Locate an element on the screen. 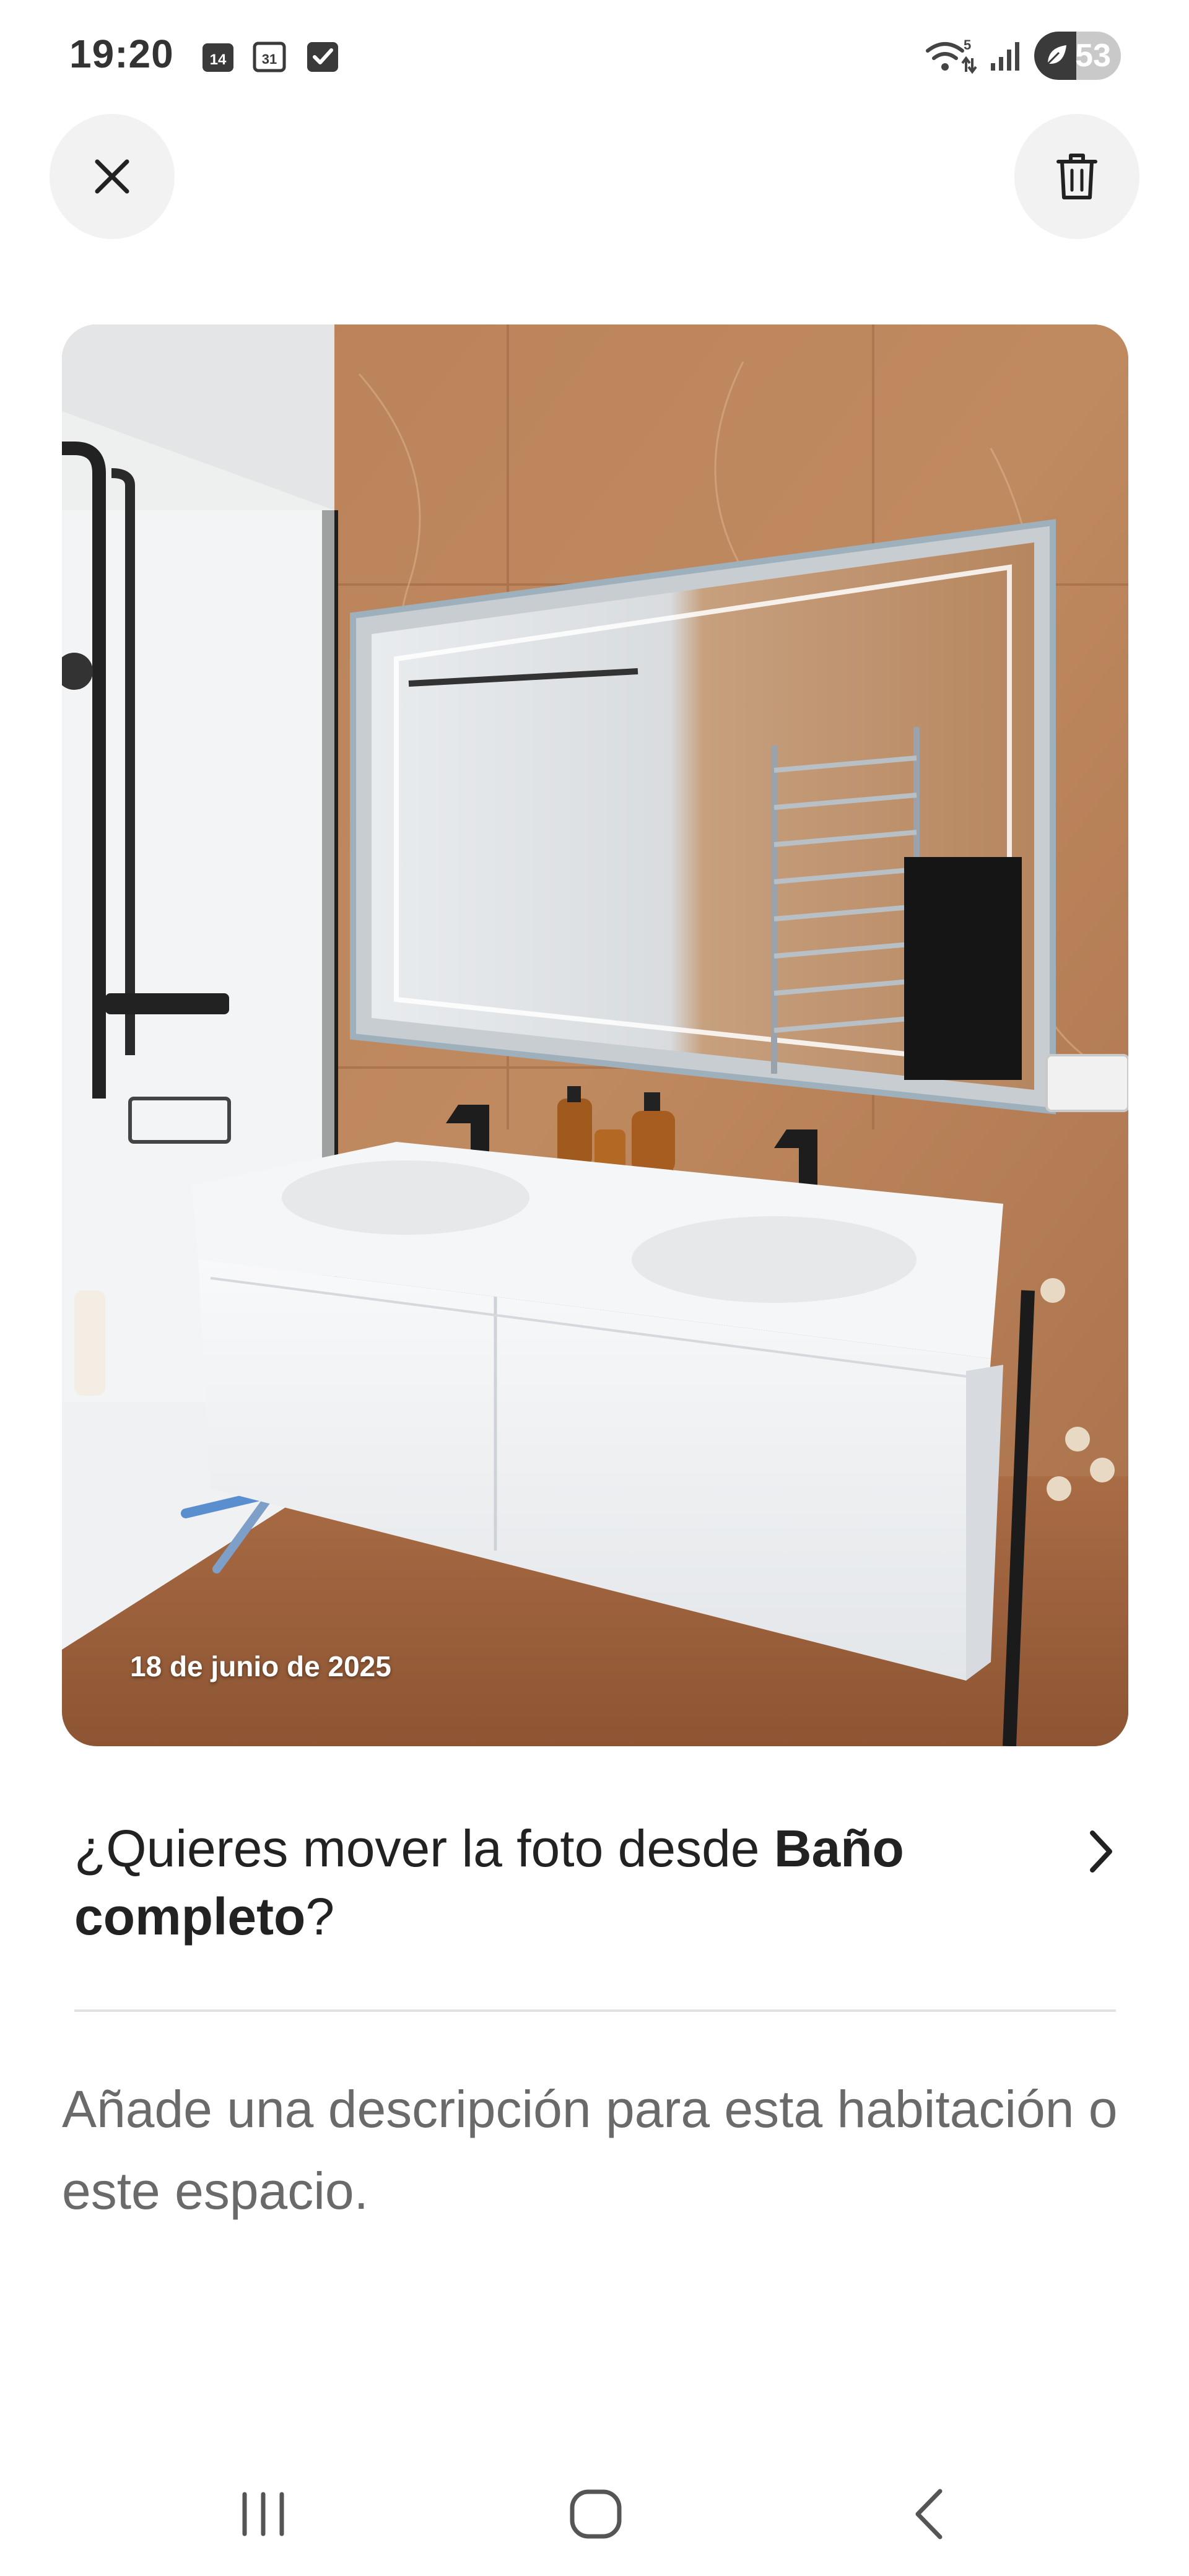  status-indicators: 5 53 is located at coordinates (1023, 55).